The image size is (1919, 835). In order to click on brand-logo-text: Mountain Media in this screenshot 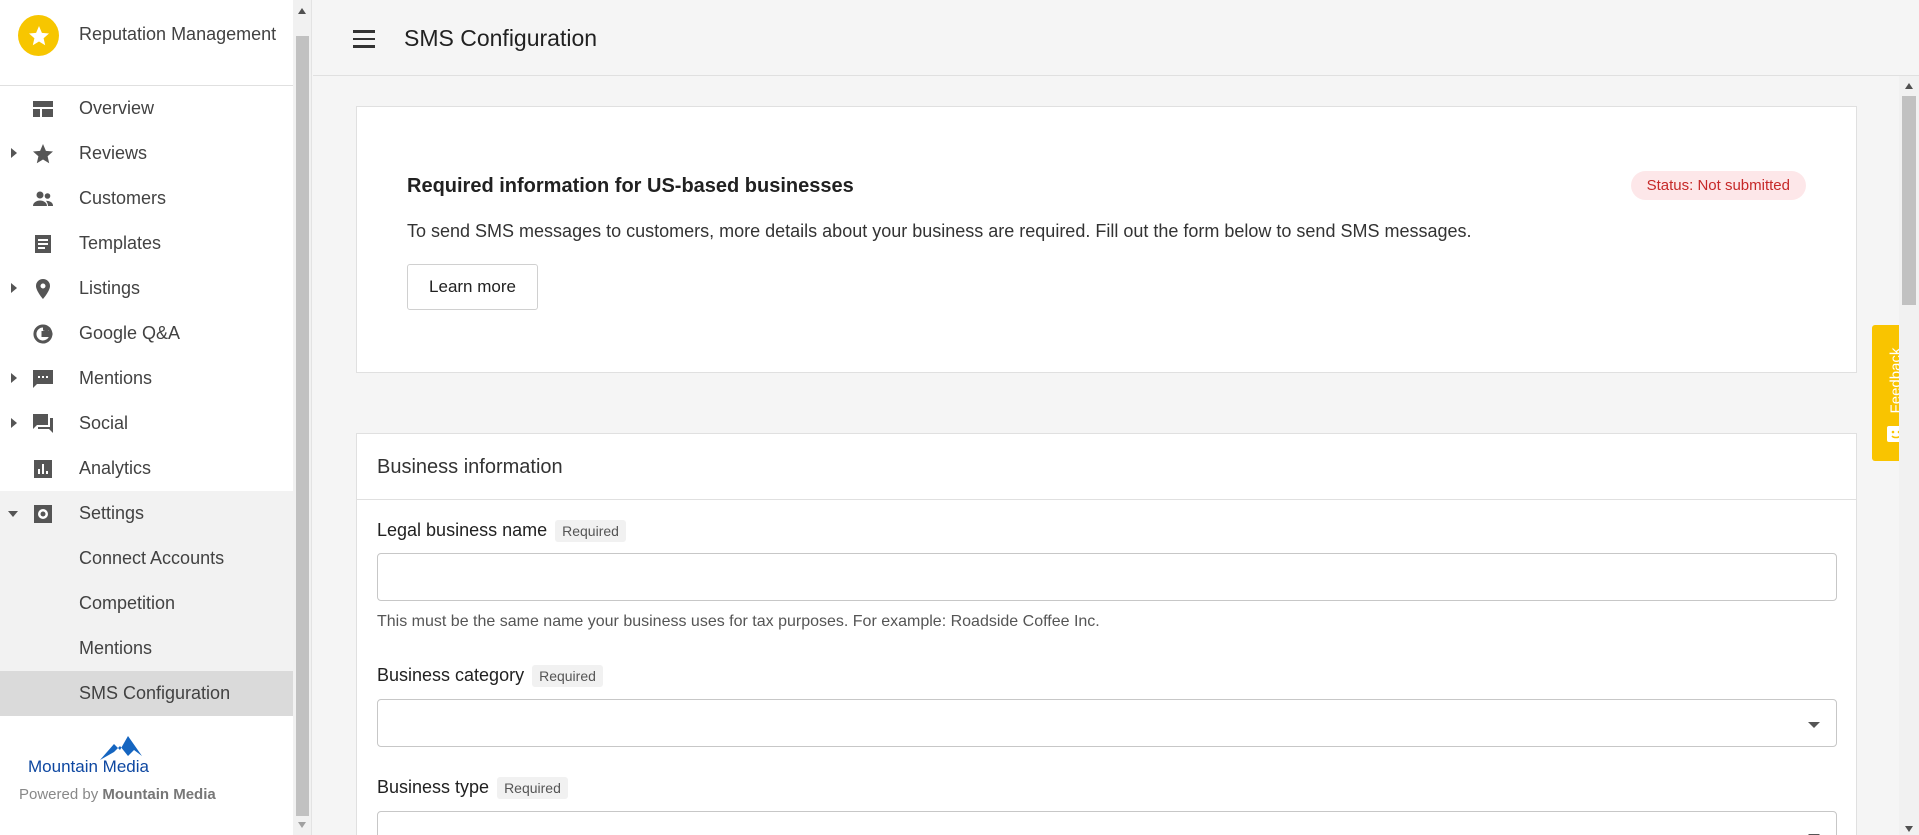, I will do `click(89, 766)`.